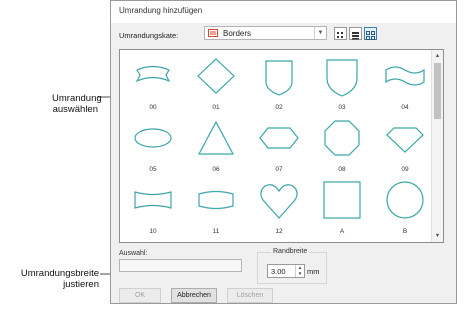 The height and width of the screenshot is (312, 467). What do you see at coordinates (279, 231) in the screenshot?
I see `border-item-label: 12` at bounding box center [279, 231].